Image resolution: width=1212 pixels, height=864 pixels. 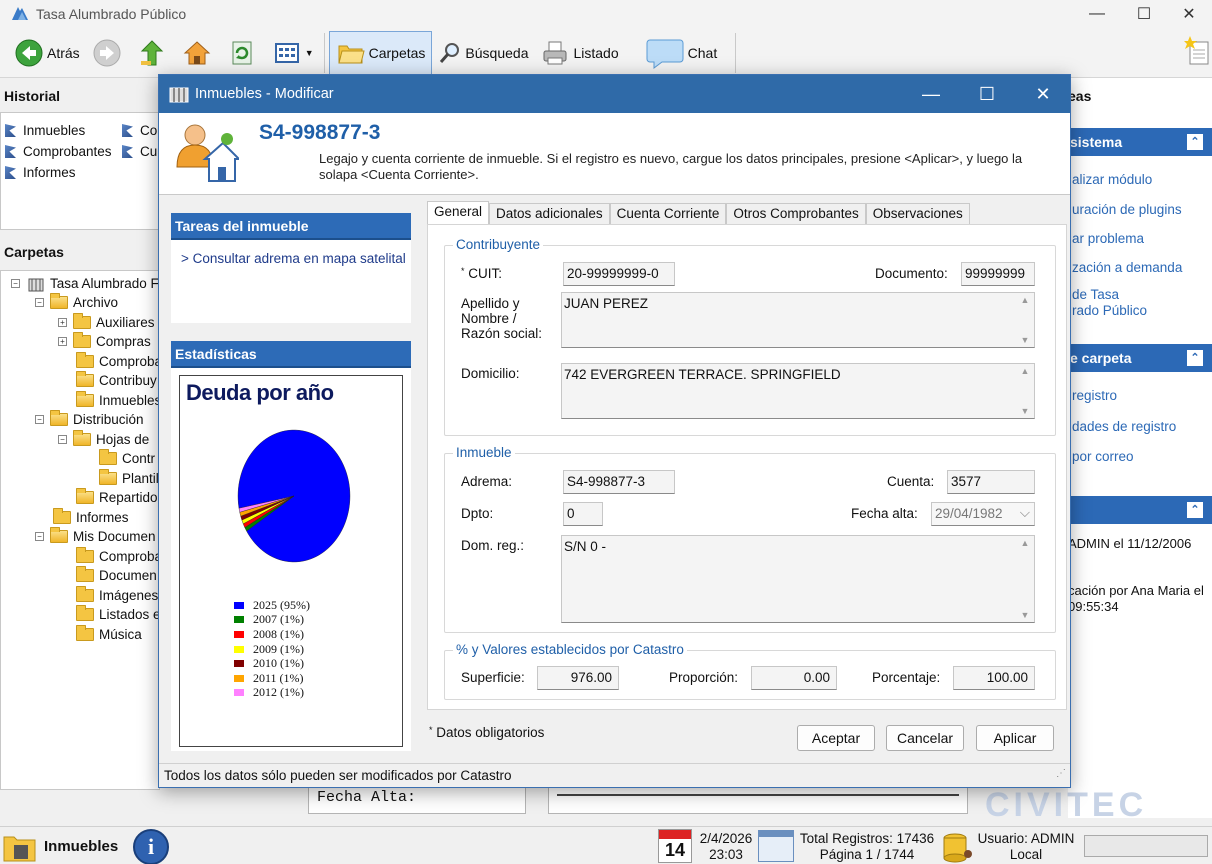 I want to click on minimize-button: —, so click(x=1097, y=14).